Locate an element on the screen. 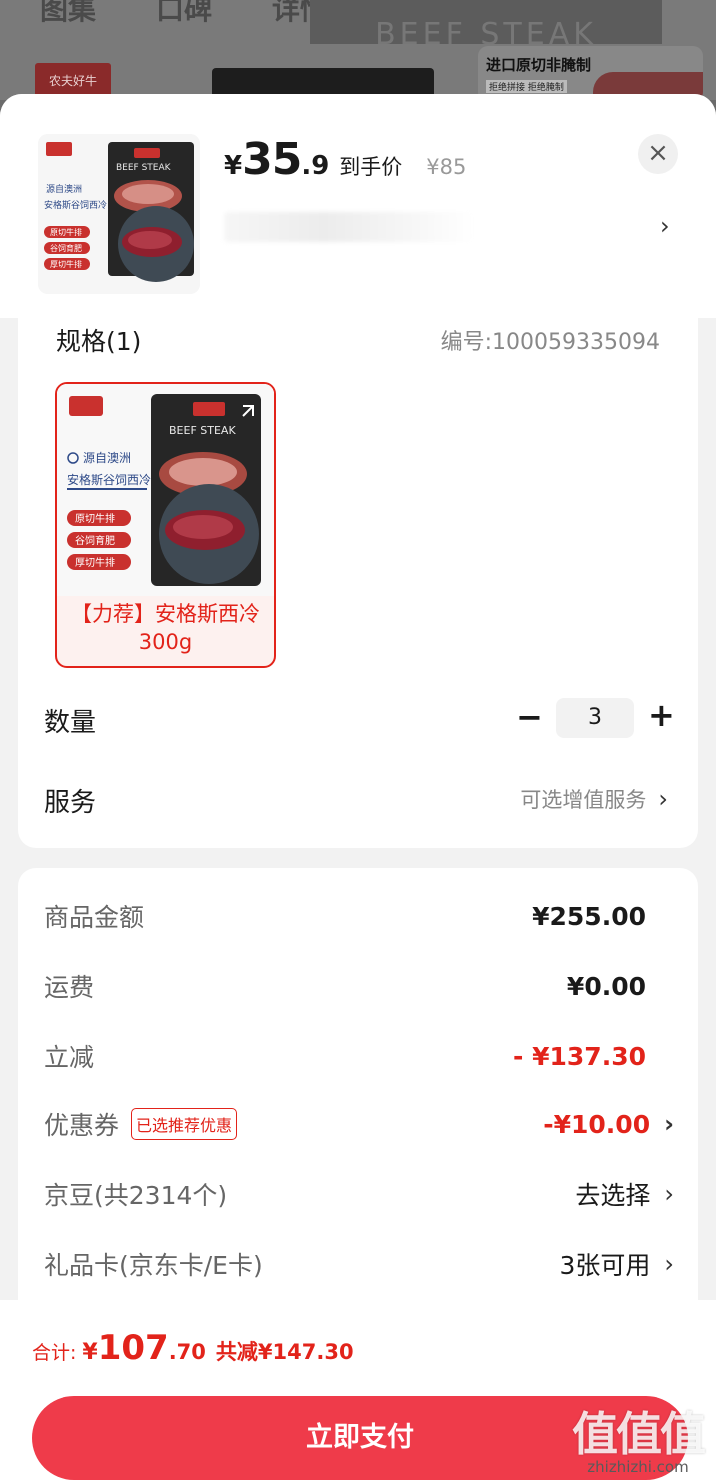 This screenshot has height=1484, width=716. spec-option-image: BEEF STEAK 源自澳洲 安格斯谷饲西冷 原切牛排 谷饲育肥 厚切牛排 is located at coordinates (165, 490).